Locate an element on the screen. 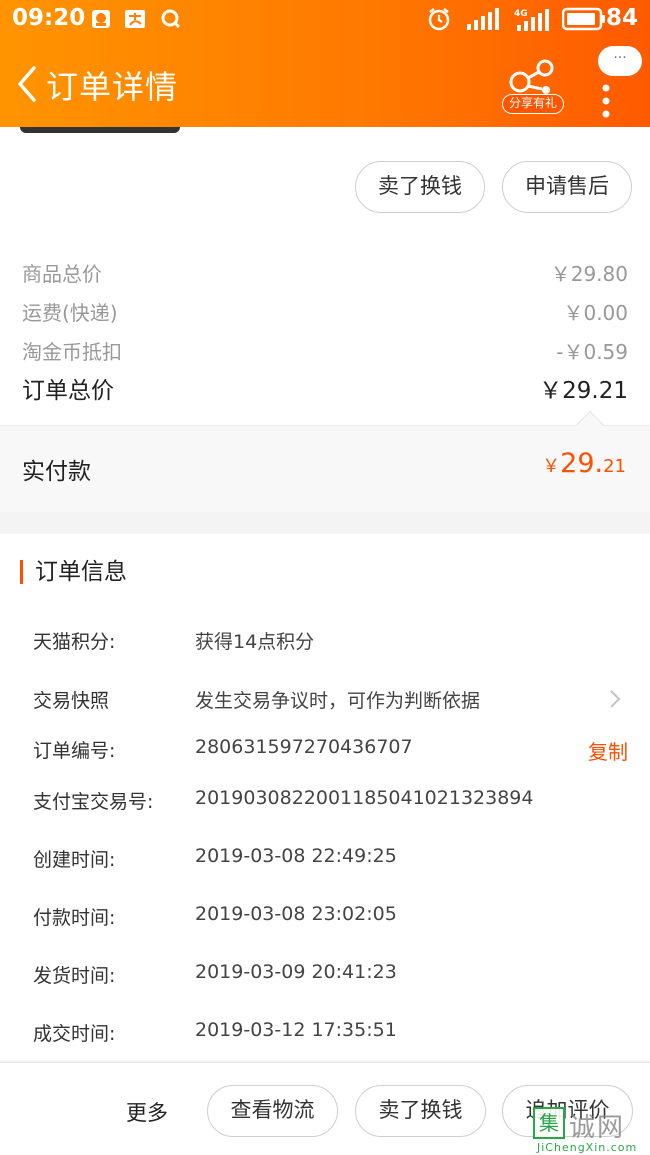  price-value: ￥0.00 is located at coordinates (595, 313).